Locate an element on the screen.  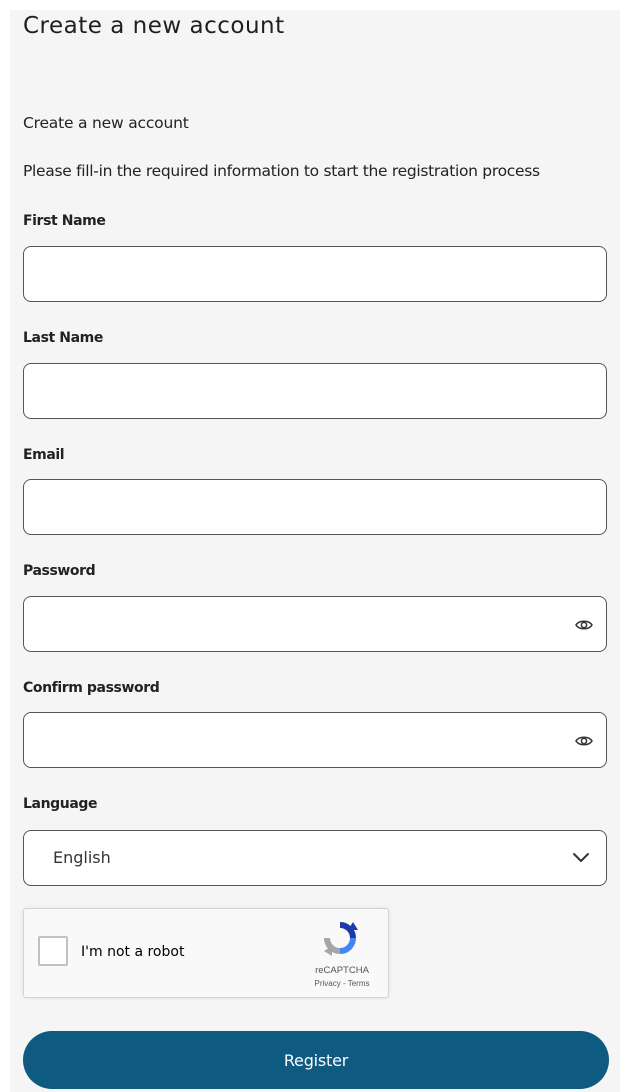
first-name-field-container is located at coordinates (315, 274).